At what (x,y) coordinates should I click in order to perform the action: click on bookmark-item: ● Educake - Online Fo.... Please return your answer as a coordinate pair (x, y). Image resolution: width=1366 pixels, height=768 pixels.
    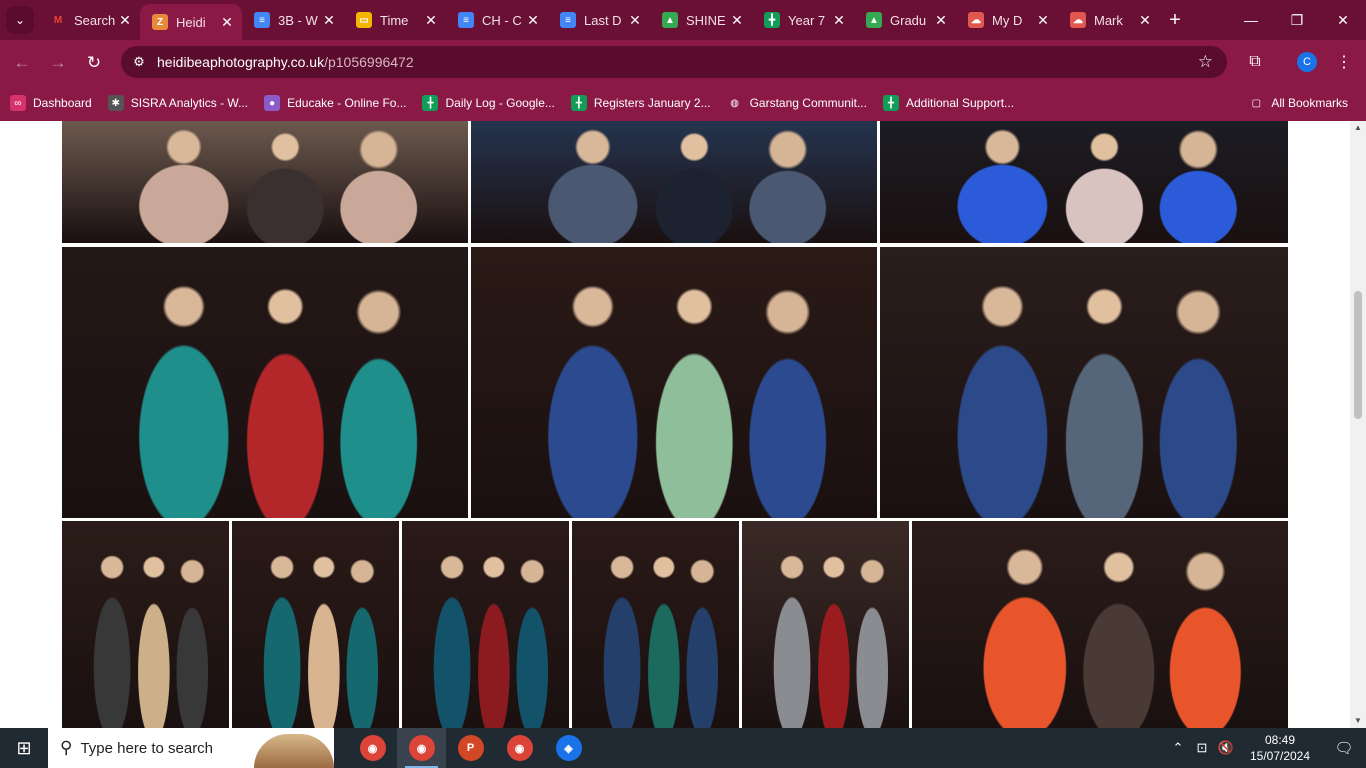
    Looking at the image, I should click on (335, 103).